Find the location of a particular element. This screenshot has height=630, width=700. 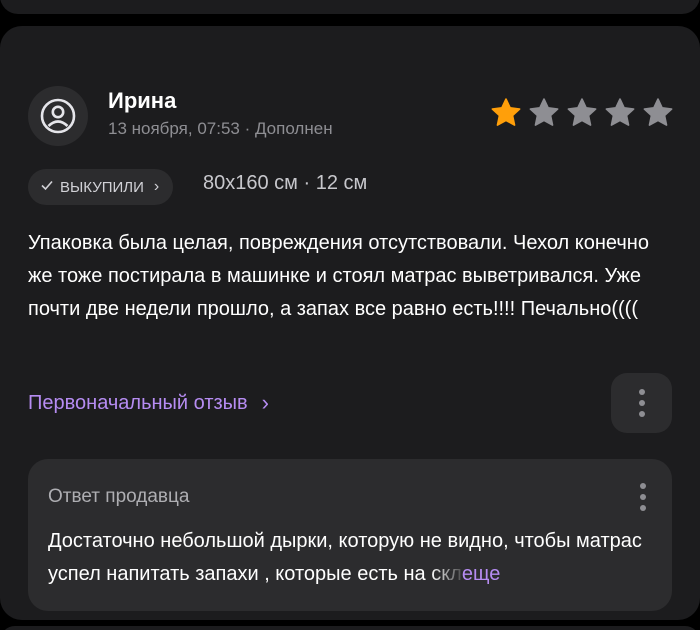

expand-link: еще is located at coordinates (481, 574).